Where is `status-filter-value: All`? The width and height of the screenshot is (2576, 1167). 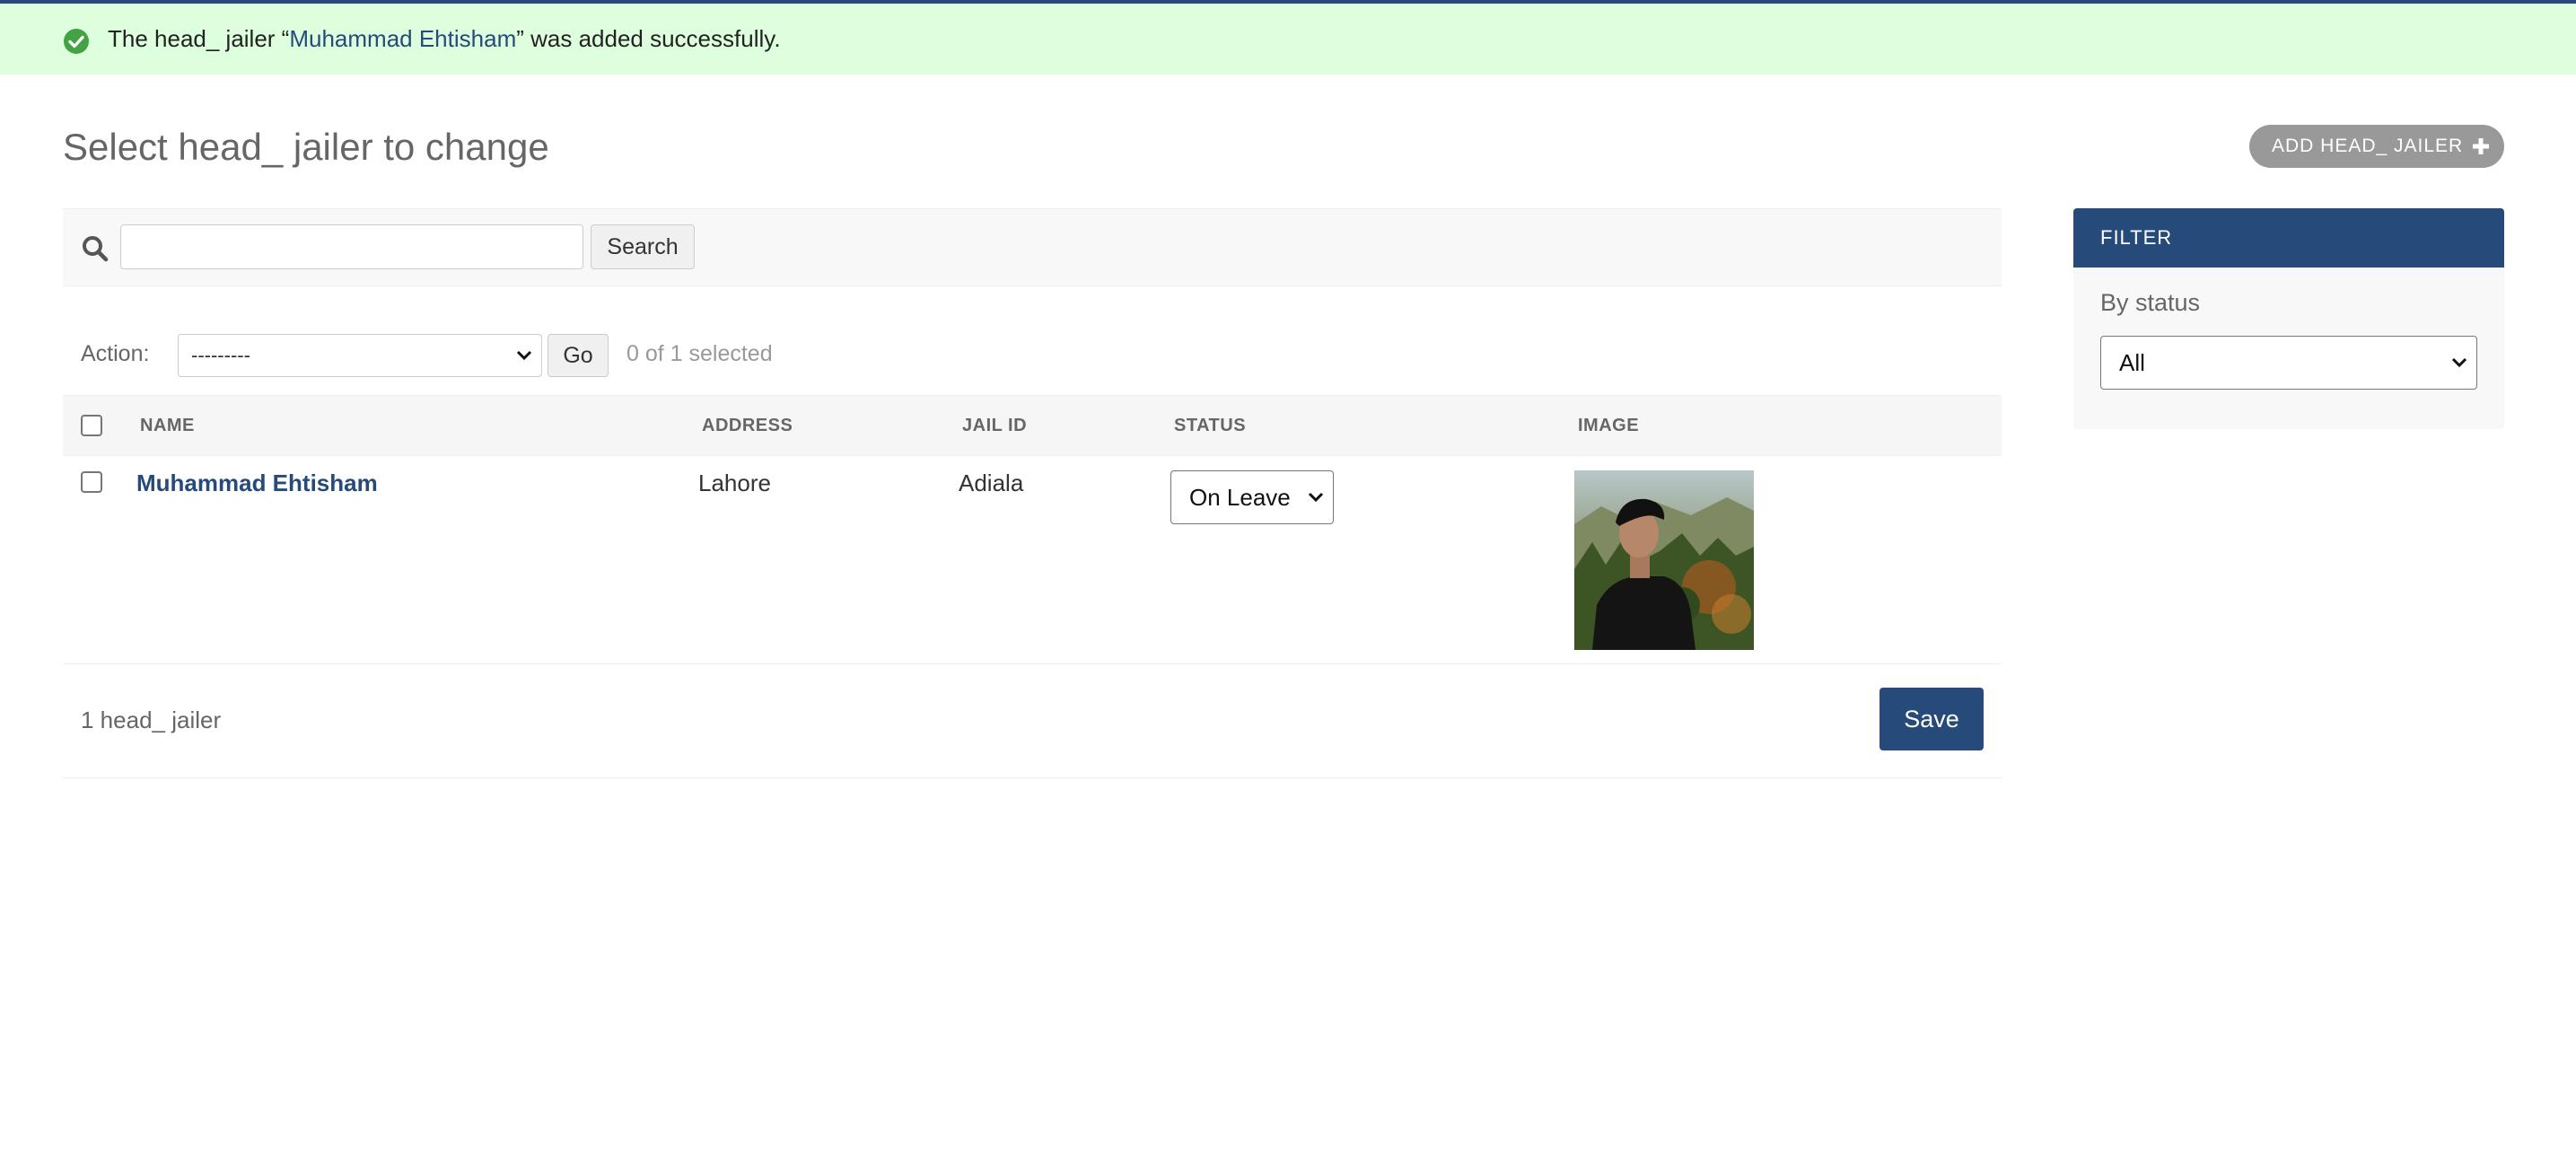
status-filter-value: All is located at coordinates (2132, 362).